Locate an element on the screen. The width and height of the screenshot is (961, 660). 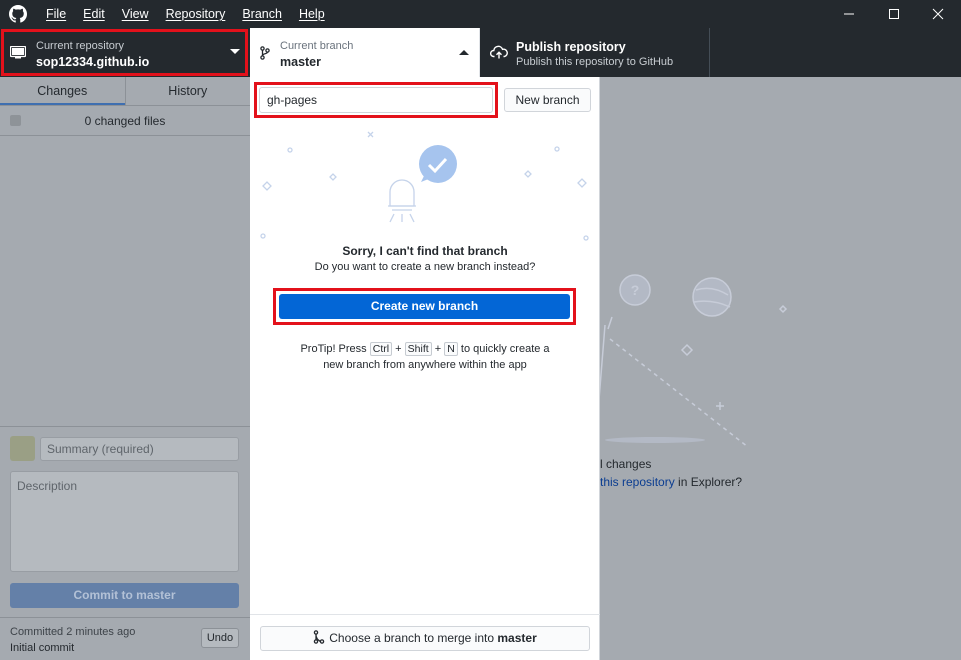
sidebar-tabs: Changes History is located at coordinates (125, 91).